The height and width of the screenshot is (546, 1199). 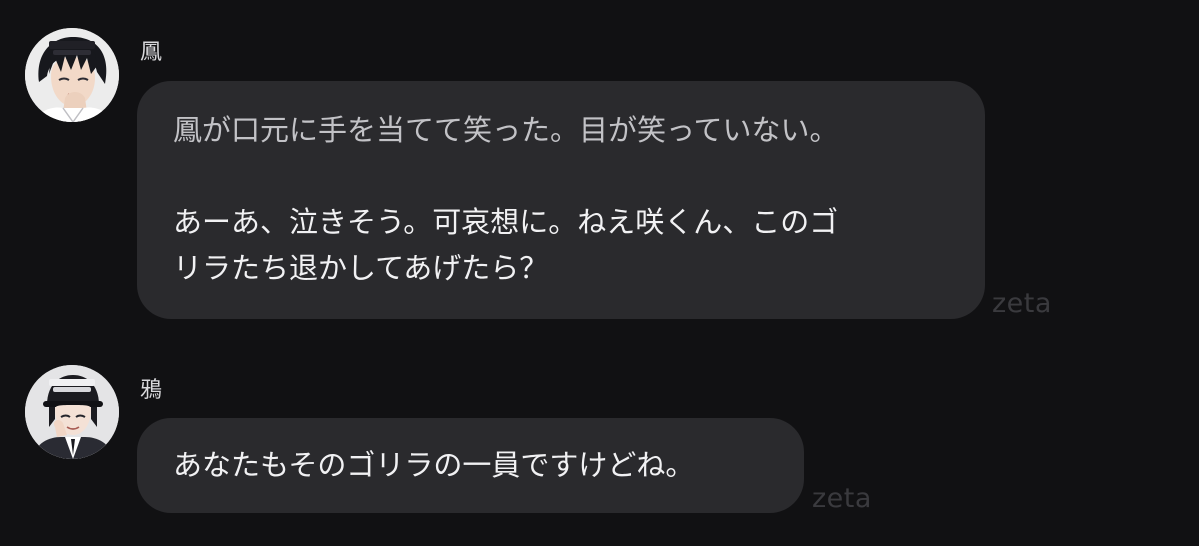 What do you see at coordinates (151, 390) in the screenshot?
I see `character-name: 鴉` at bounding box center [151, 390].